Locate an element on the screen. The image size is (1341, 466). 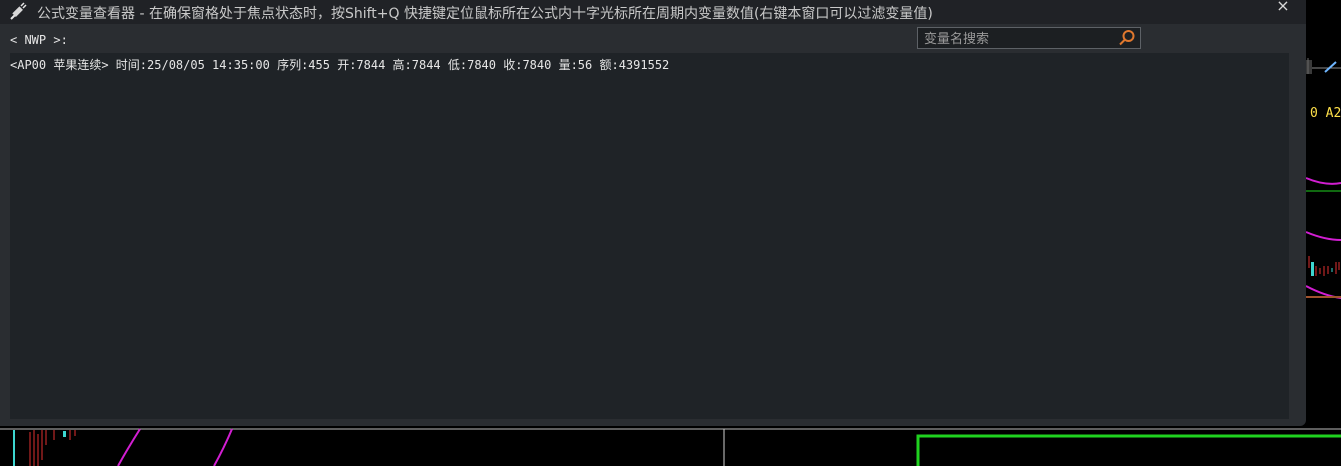
syringe-app-icon is located at coordinates (18, 11).